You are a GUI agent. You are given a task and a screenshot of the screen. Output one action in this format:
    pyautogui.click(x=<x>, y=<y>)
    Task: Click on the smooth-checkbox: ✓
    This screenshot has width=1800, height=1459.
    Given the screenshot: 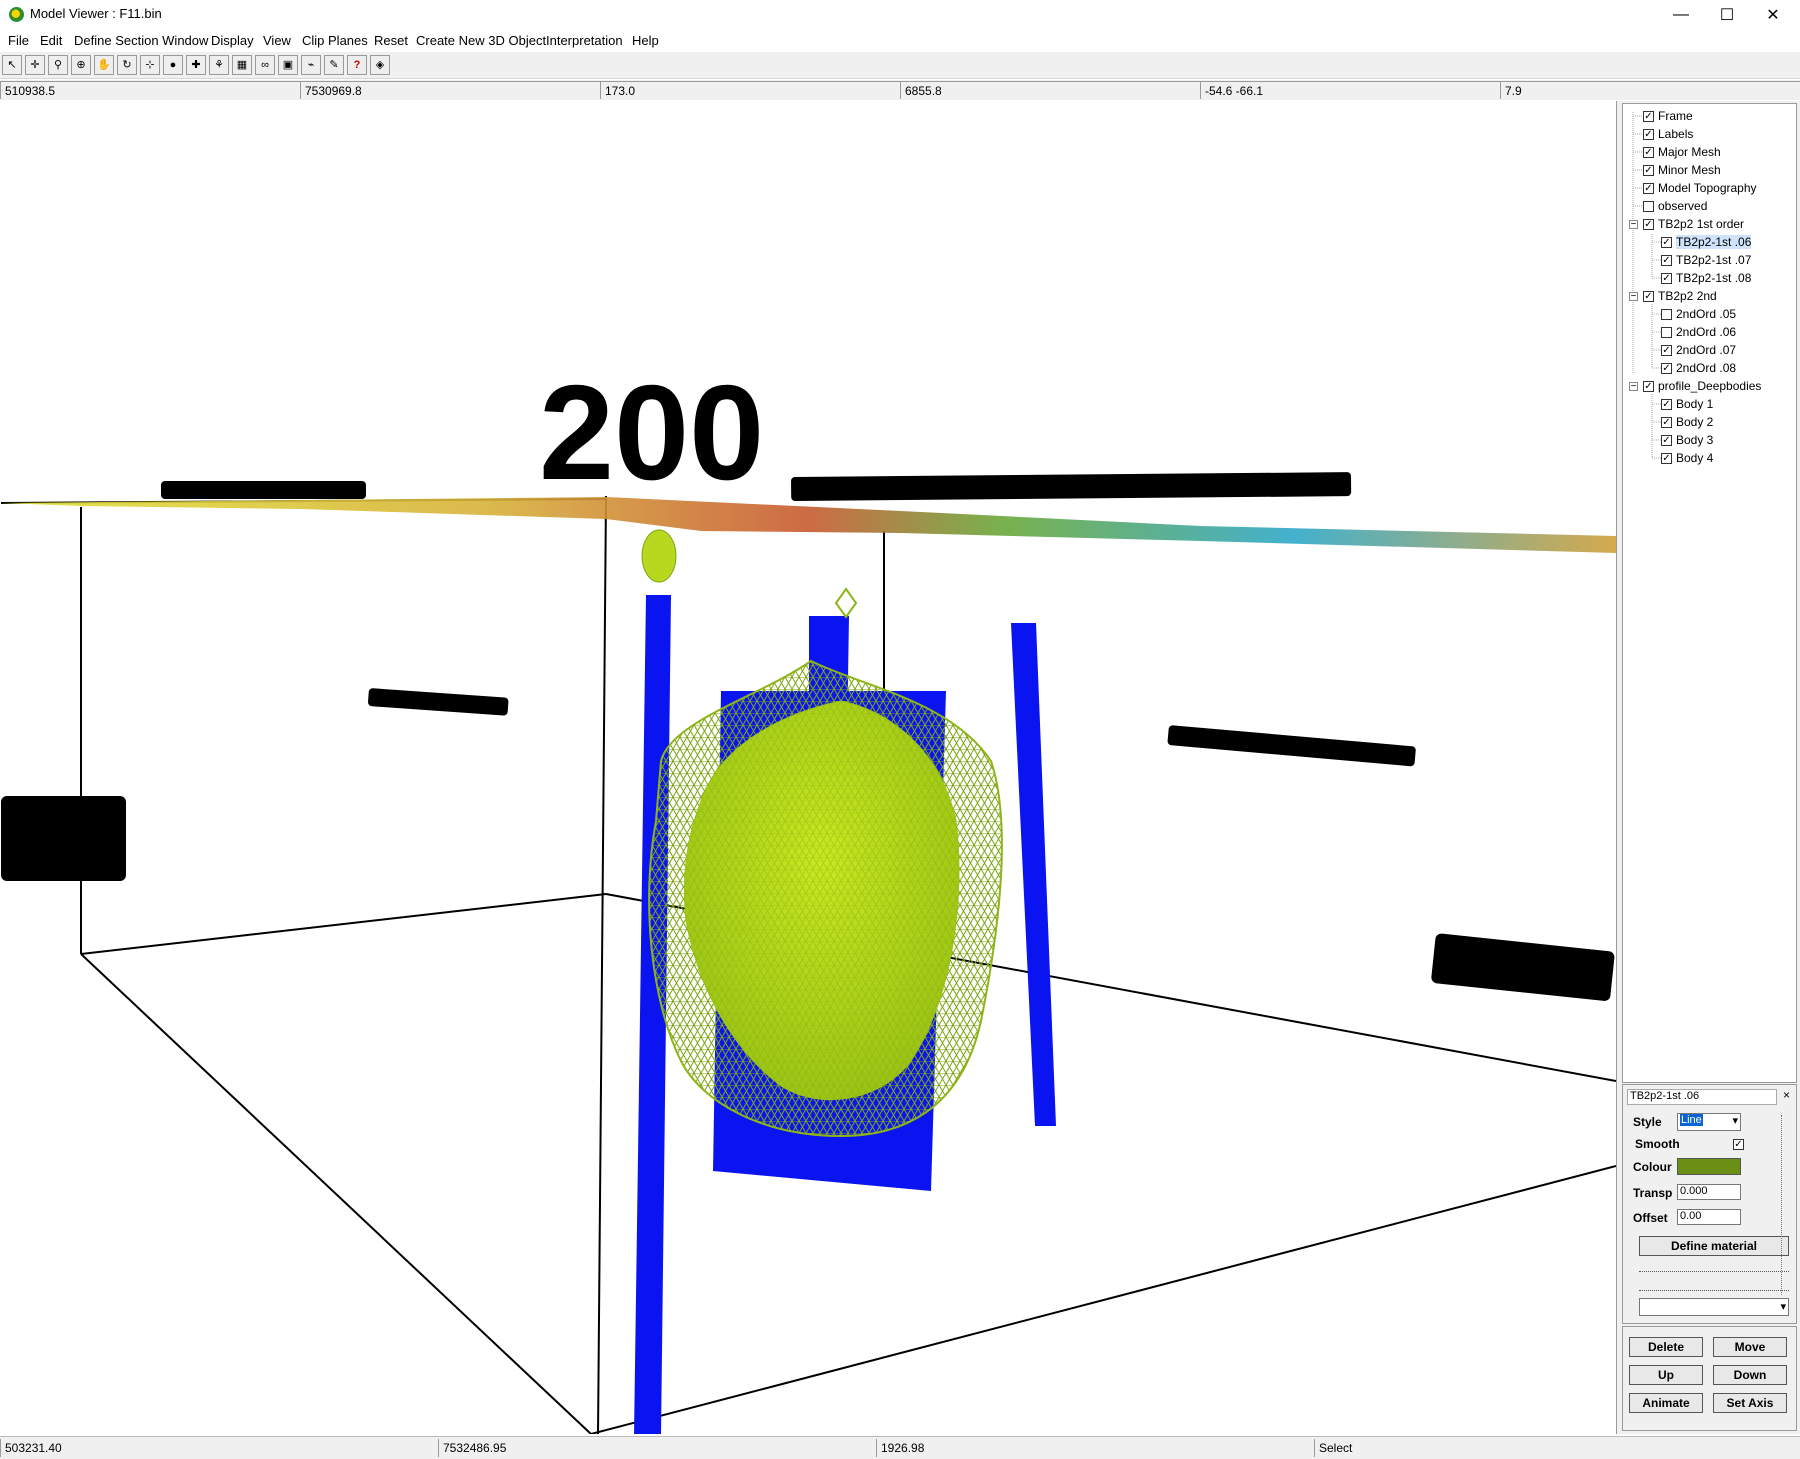 What is the action you would take?
    pyautogui.click(x=1738, y=1144)
    